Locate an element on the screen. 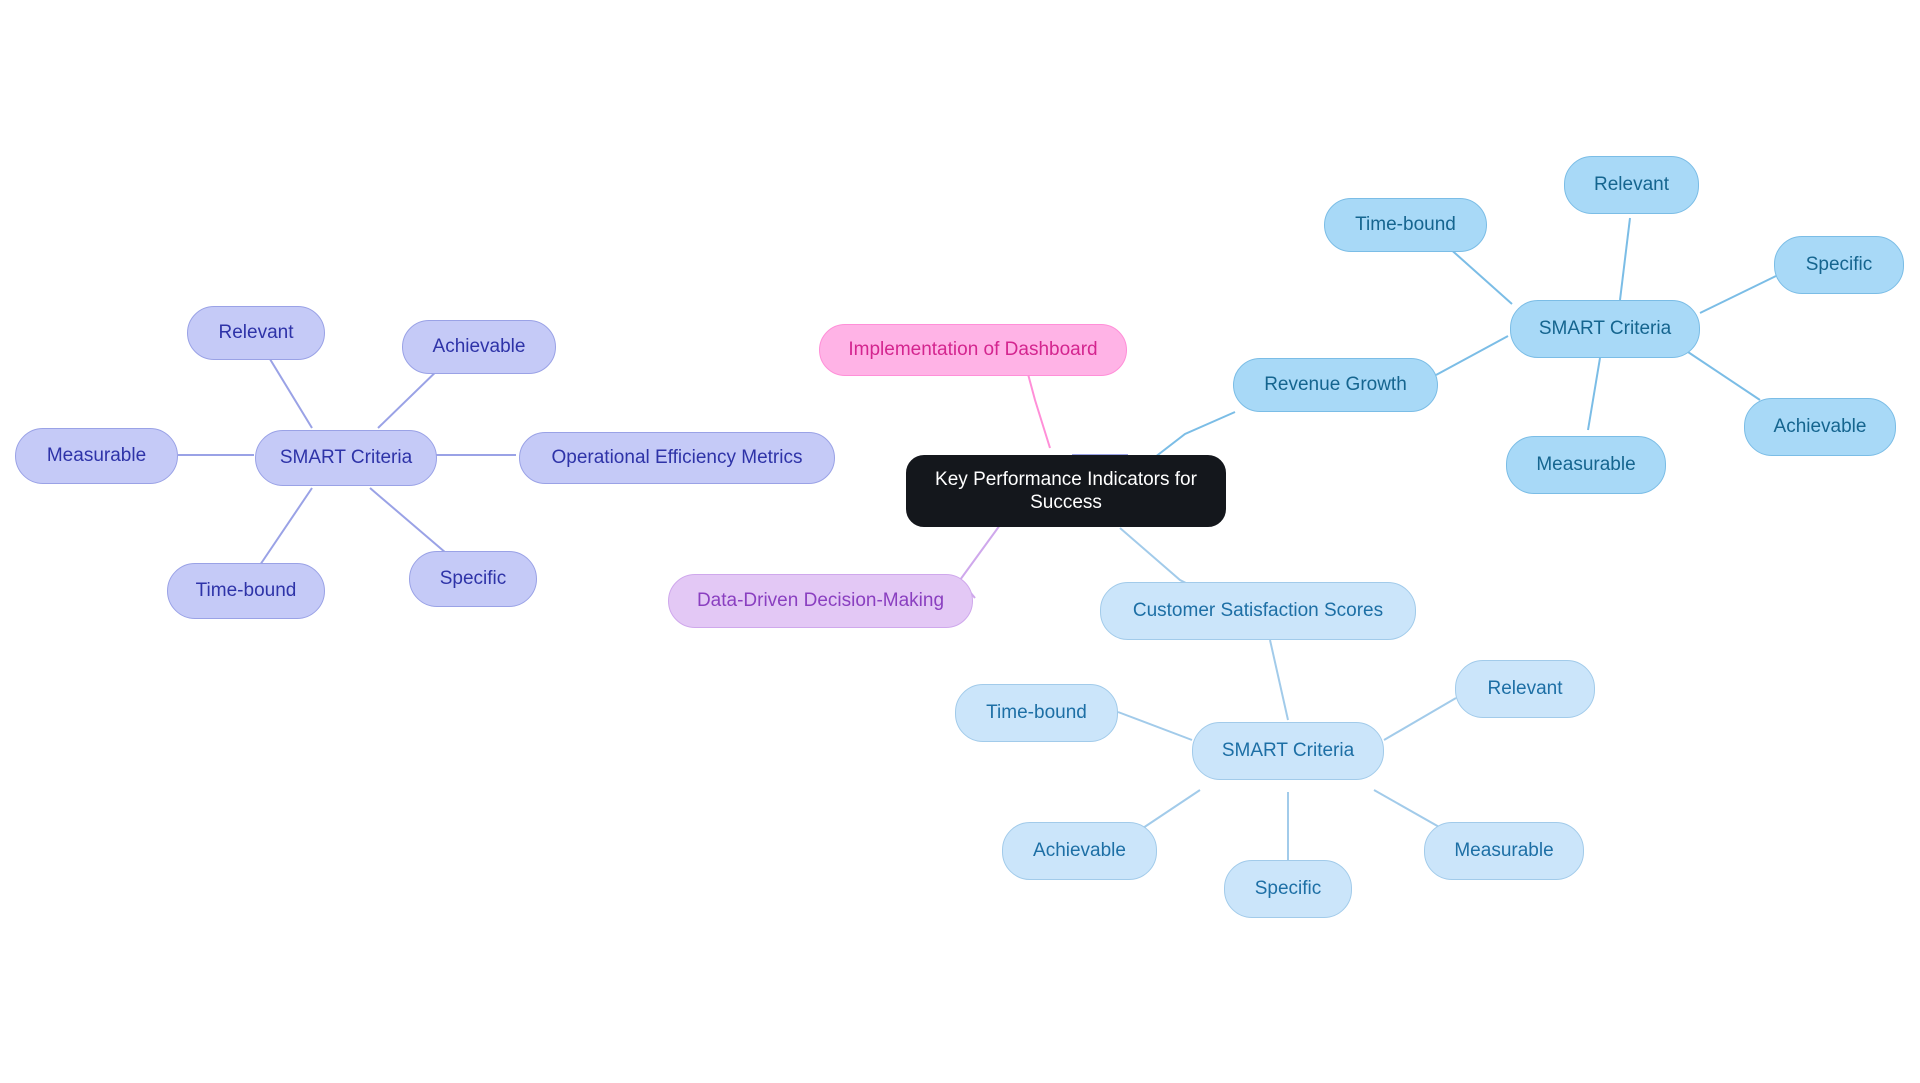  top-right-leaf-measurable: Measurable is located at coordinates (1586, 465).